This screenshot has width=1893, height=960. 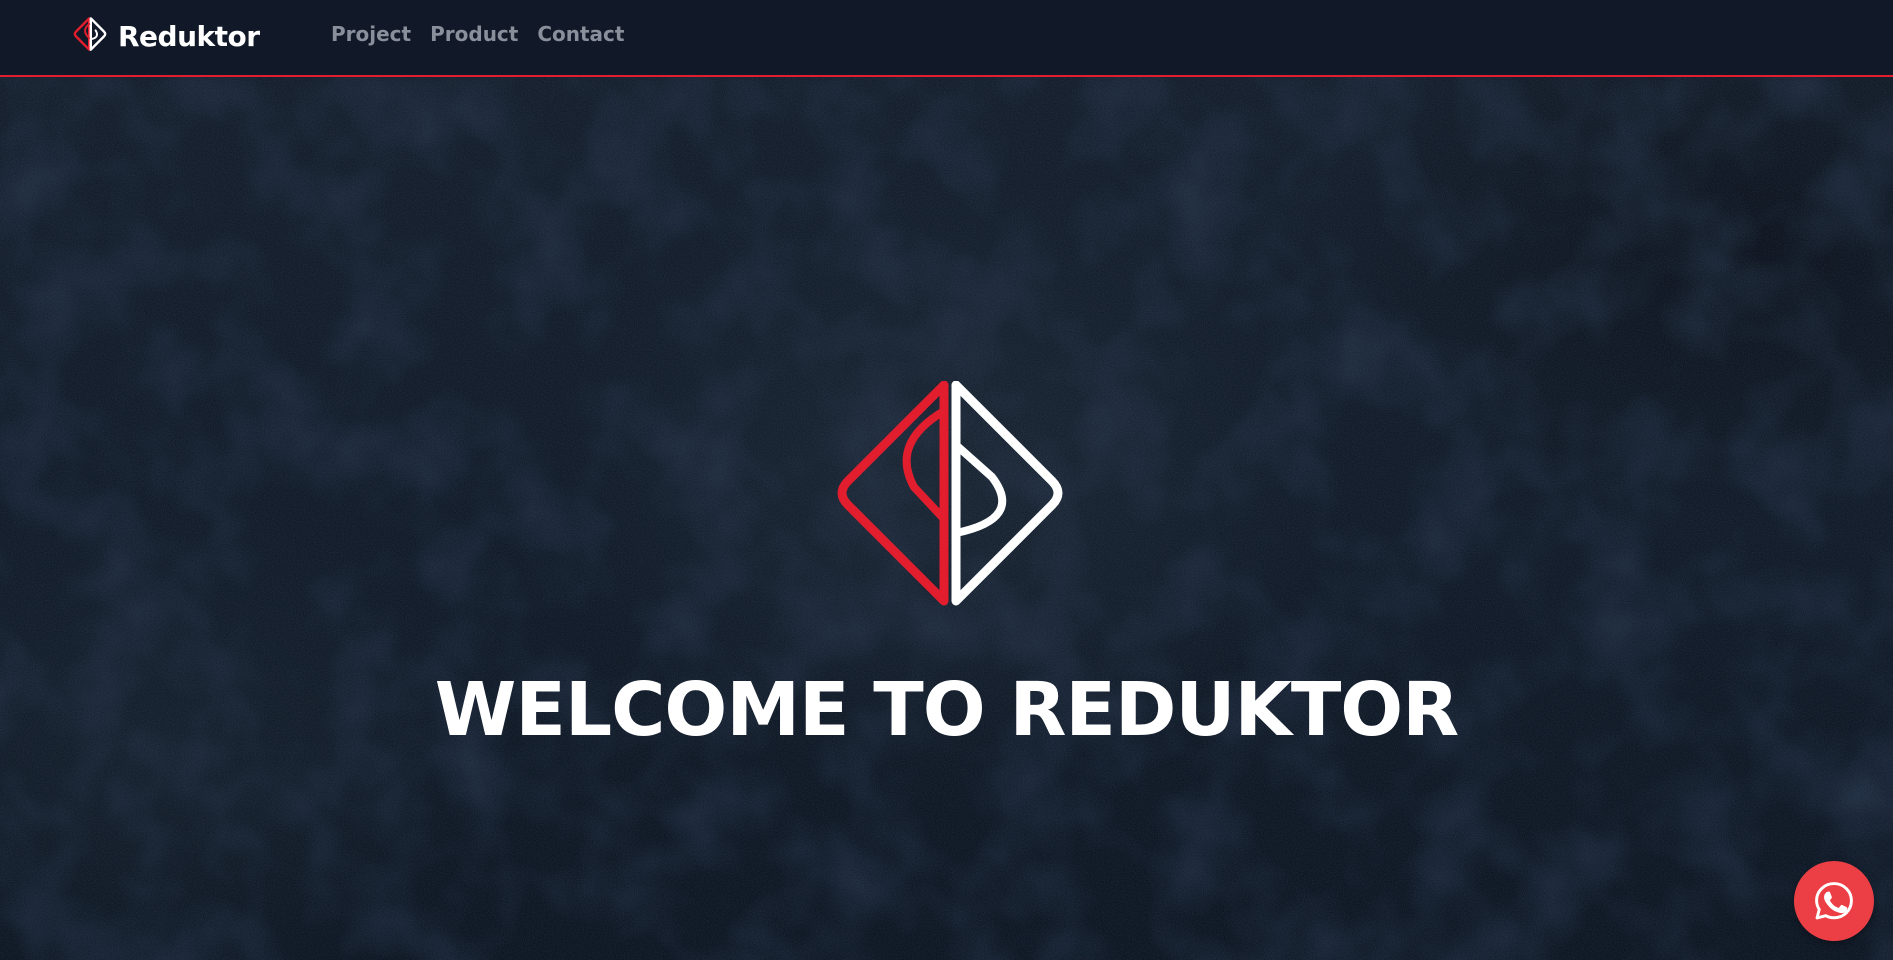 What do you see at coordinates (946, 710) in the screenshot?
I see `hero-title: WELCOME TO REDUKTOR` at bounding box center [946, 710].